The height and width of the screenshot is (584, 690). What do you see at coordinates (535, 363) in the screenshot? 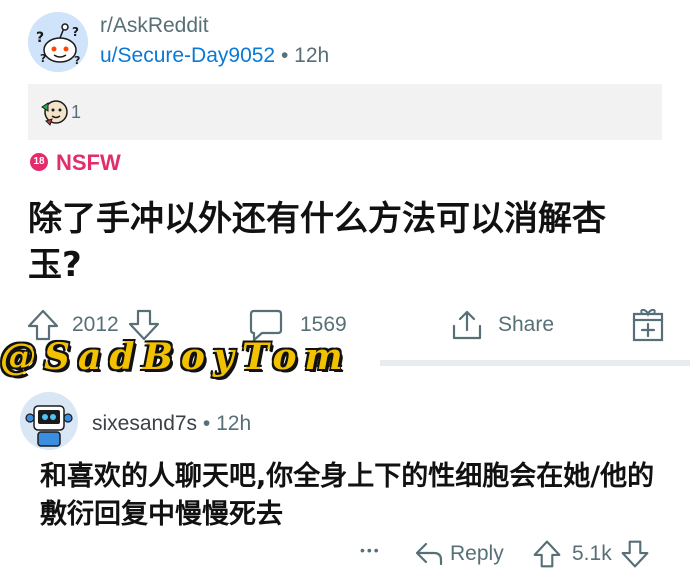
I see `section-divider` at bounding box center [535, 363].